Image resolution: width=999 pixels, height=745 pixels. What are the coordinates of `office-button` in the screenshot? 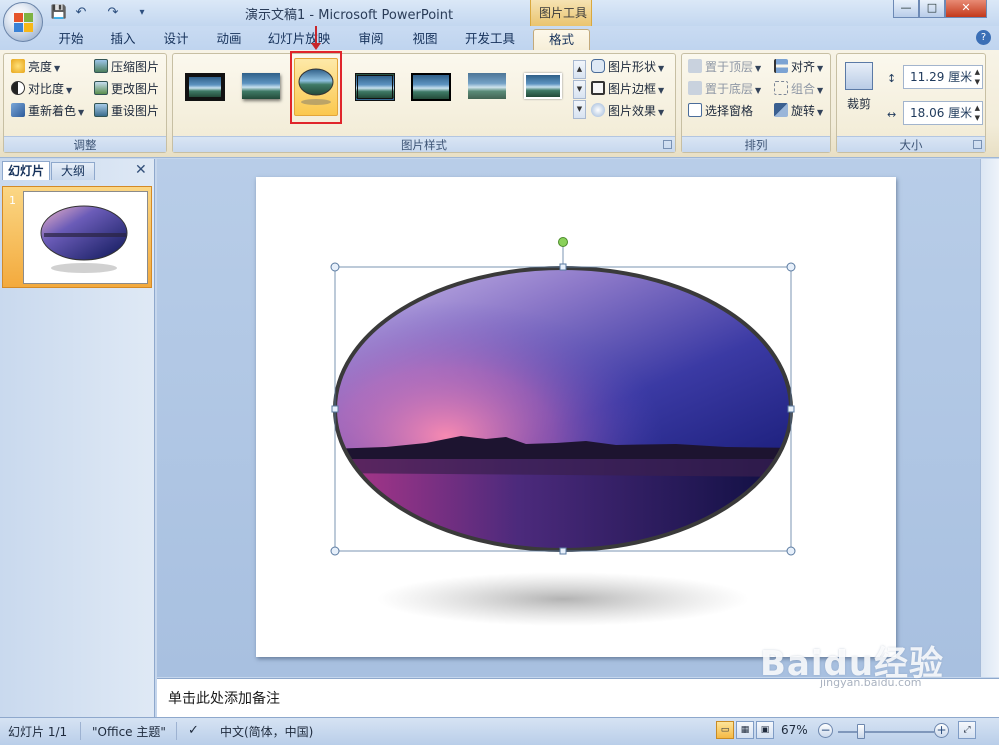 It's located at (23, 22).